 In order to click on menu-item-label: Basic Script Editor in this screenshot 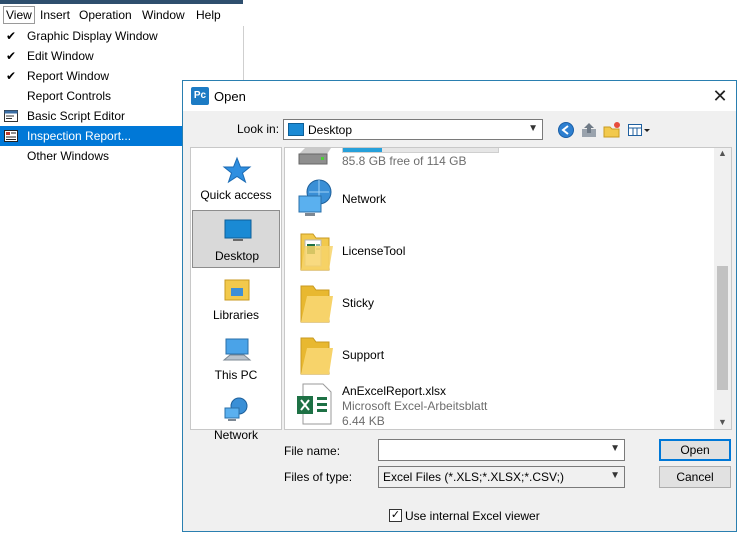, I will do `click(76, 116)`.